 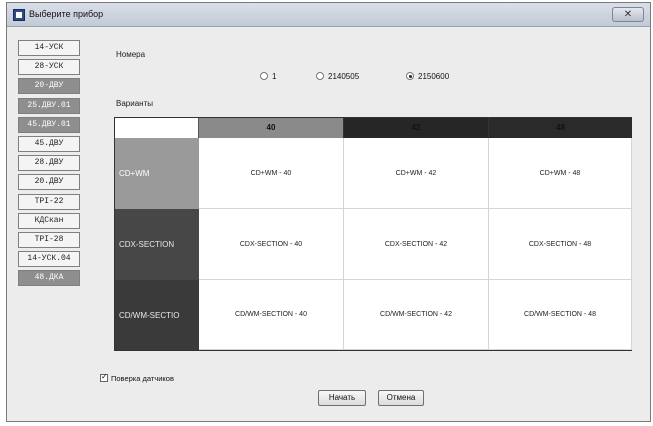 I want to click on radio-number-2140505: 2140505, so click(x=337, y=76).